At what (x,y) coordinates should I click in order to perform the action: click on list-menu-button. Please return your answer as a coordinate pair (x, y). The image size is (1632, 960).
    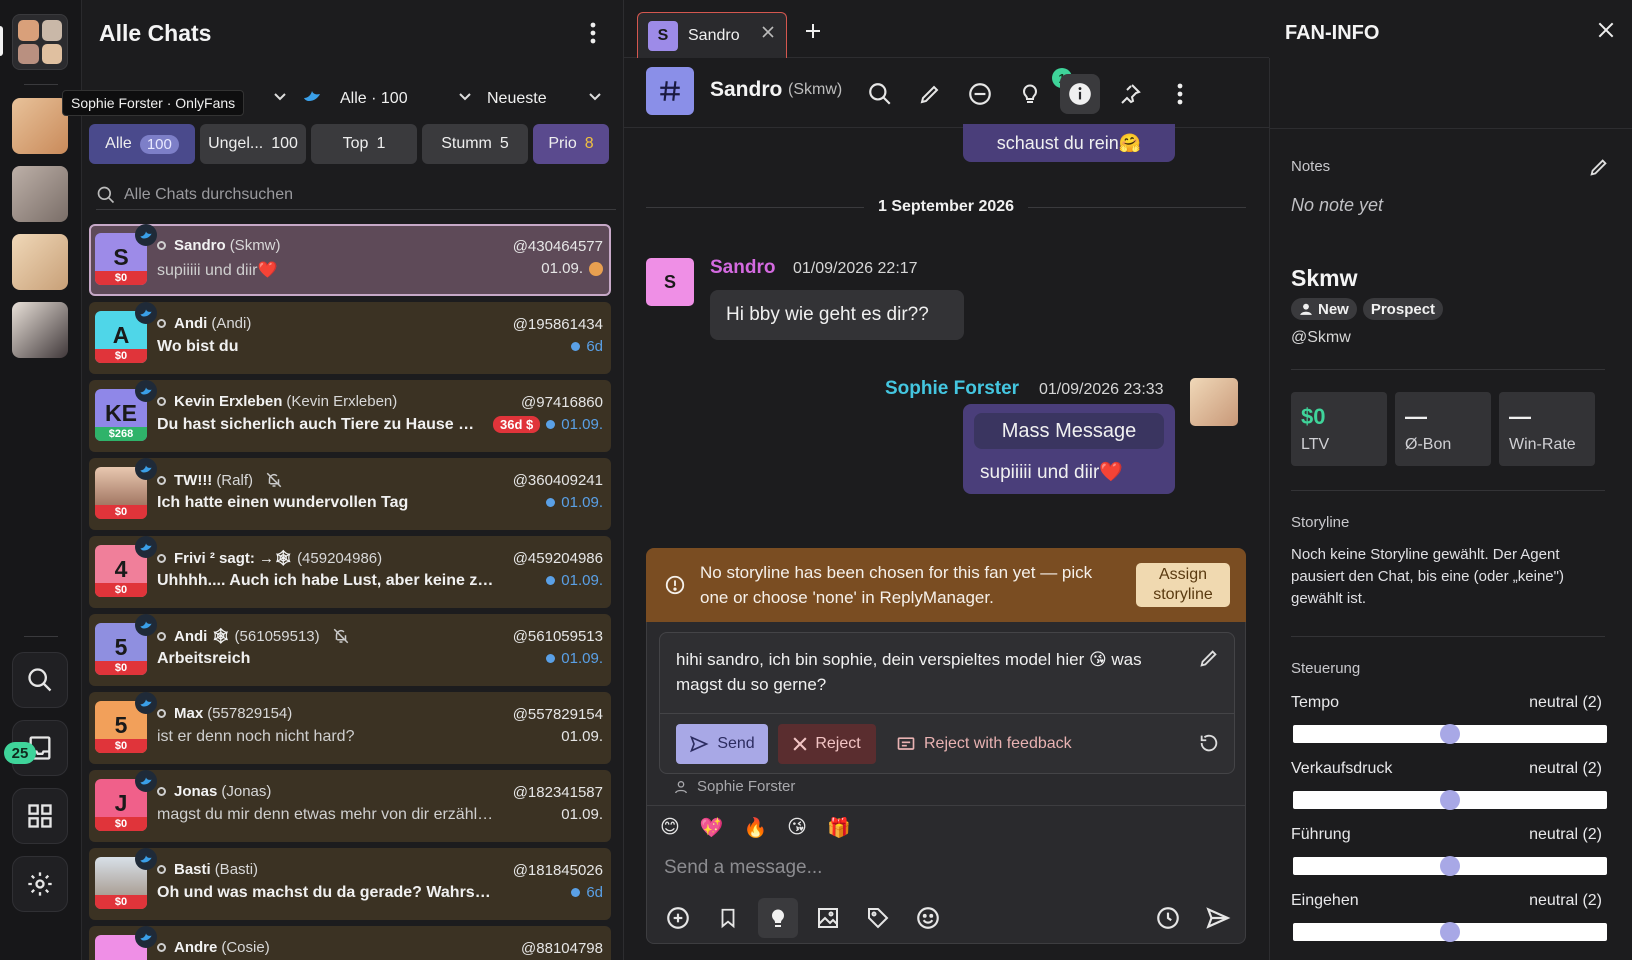
    Looking at the image, I should click on (593, 35).